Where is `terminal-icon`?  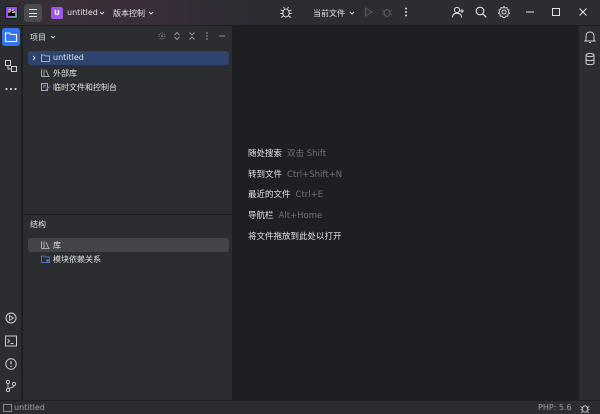
terminal-icon is located at coordinates (11, 341).